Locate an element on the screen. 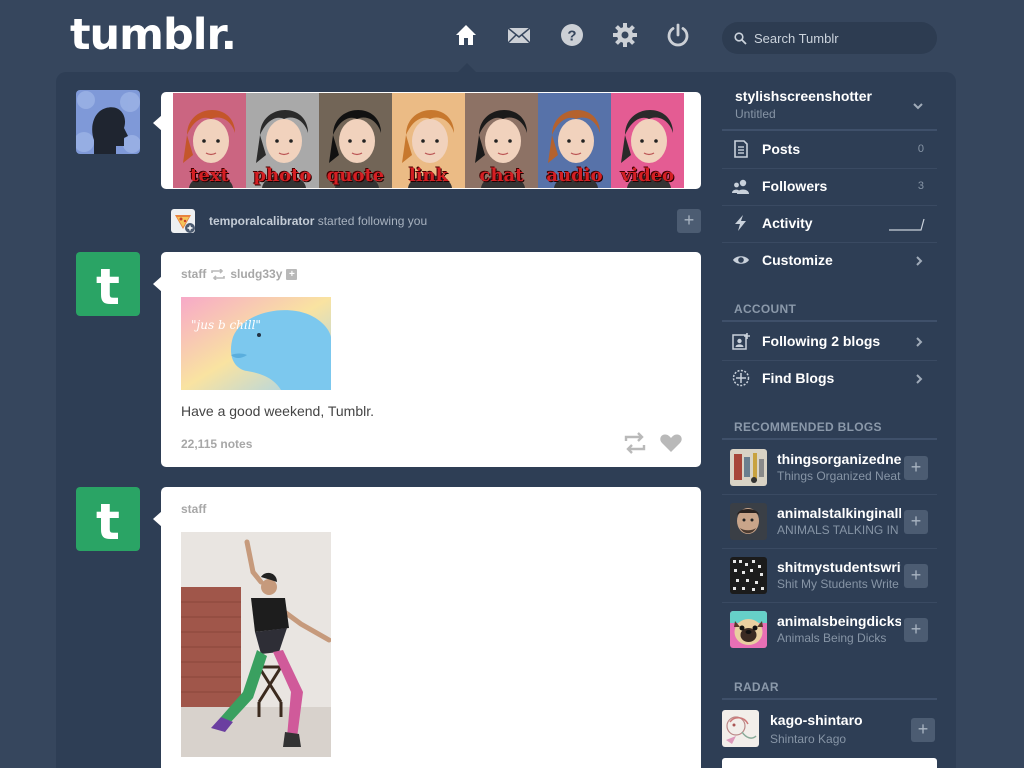  post-notes: 22,115 notes is located at coordinates (216, 444).